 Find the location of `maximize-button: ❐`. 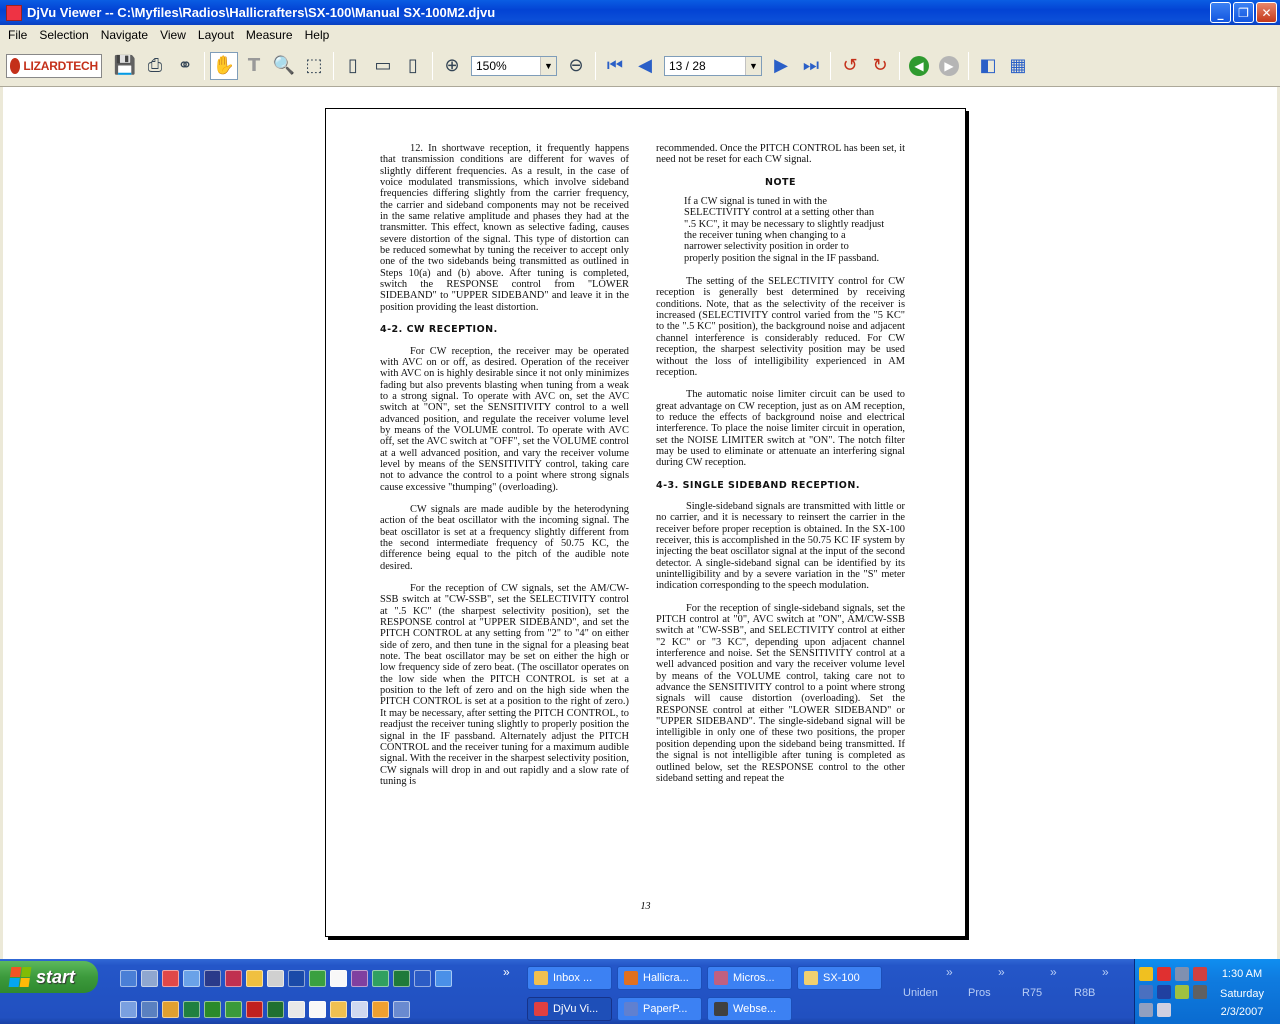

maximize-button: ❐ is located at coordinates (1243, 12).